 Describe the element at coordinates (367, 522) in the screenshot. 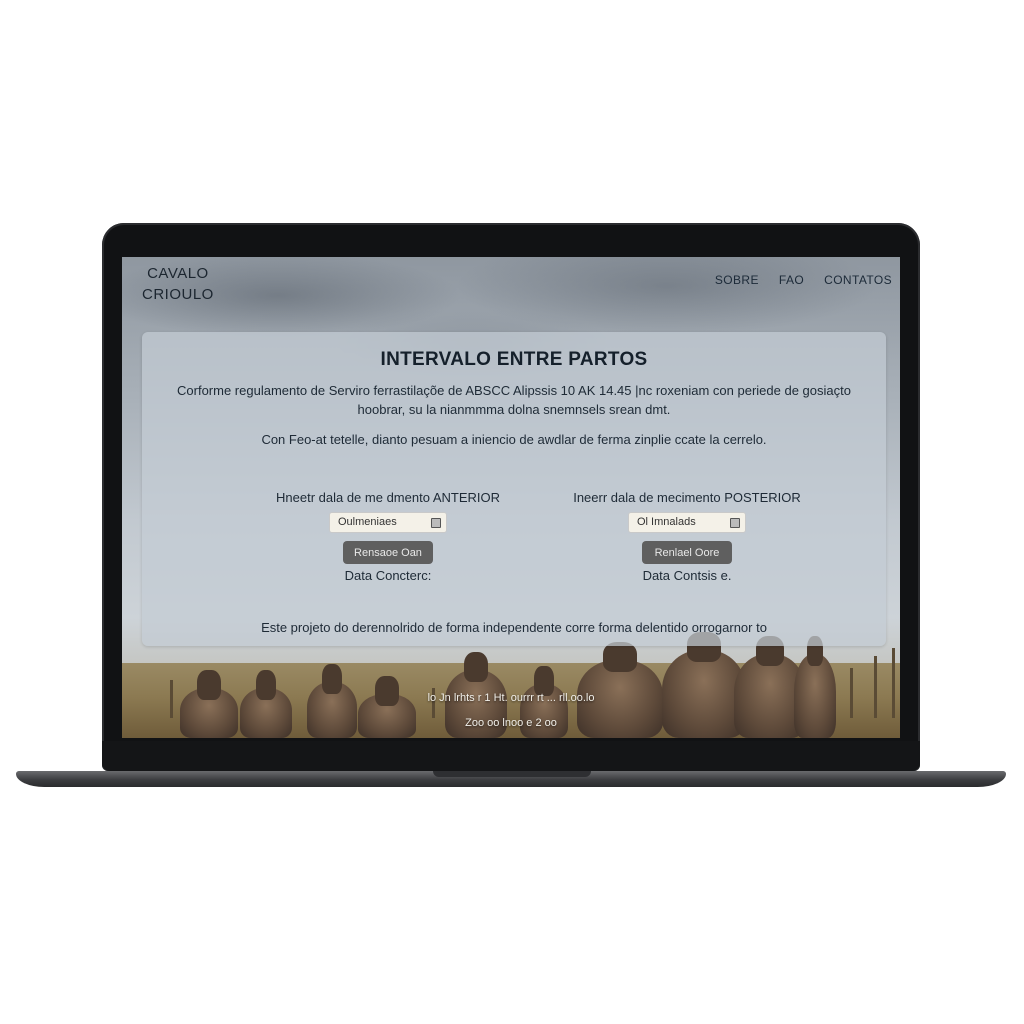

I see `previous-birth-date-value: Oulmeniaes` at that location.